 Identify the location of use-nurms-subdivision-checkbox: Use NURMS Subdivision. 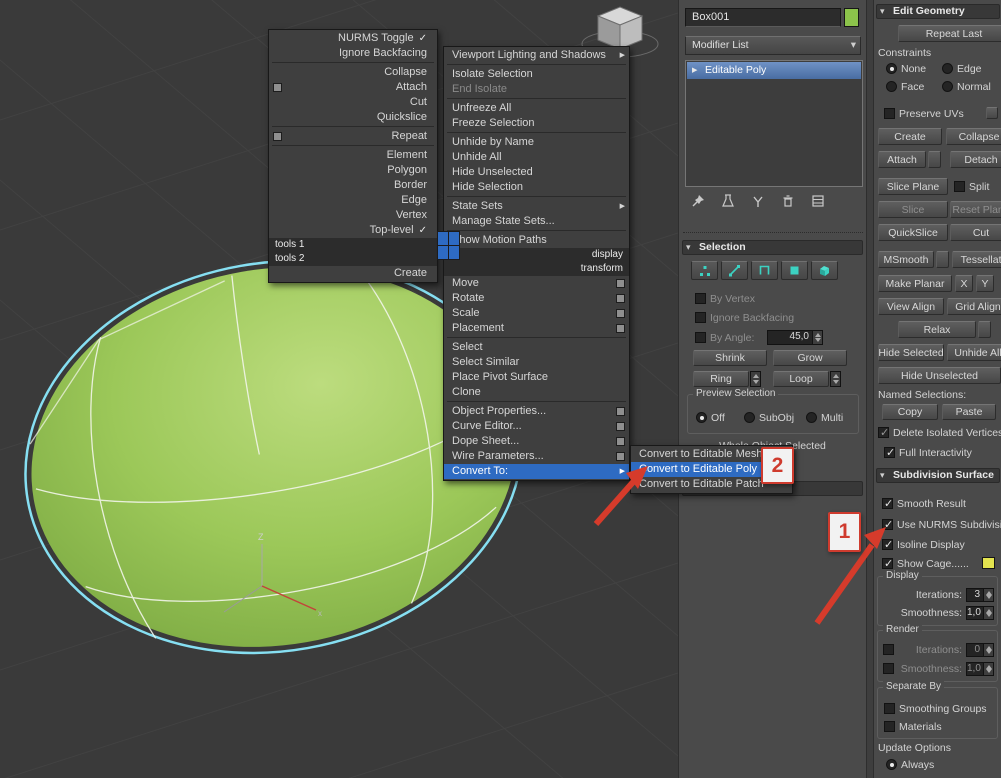
(941, 524).